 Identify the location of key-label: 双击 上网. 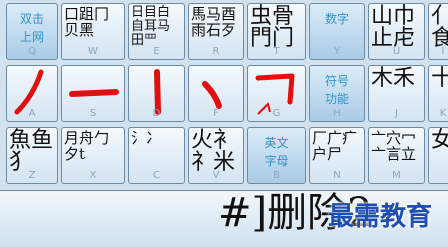
(31, 28).